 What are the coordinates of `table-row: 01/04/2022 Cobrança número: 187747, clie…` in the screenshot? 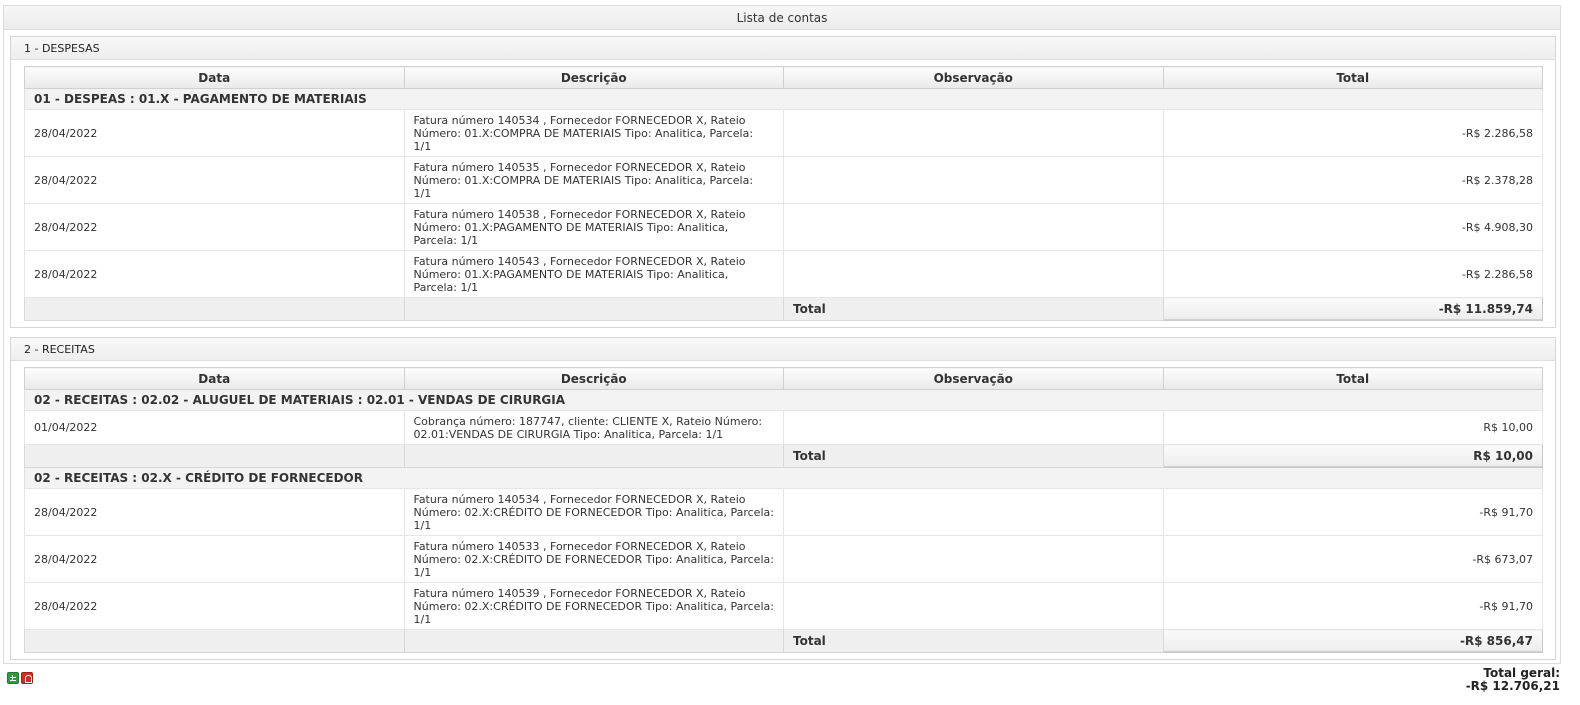 It's located at (783, 427).